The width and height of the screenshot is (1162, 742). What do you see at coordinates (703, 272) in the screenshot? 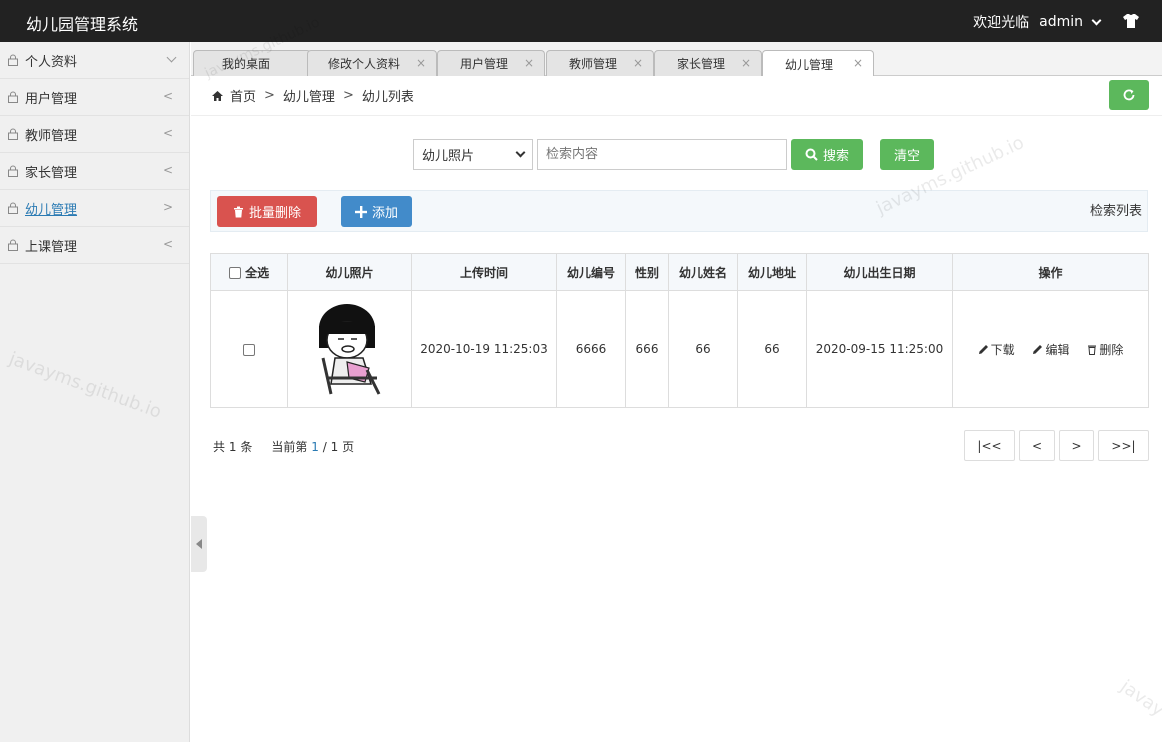
I see `column-header: 幼儿姓名` at bounding box center [703, 272].